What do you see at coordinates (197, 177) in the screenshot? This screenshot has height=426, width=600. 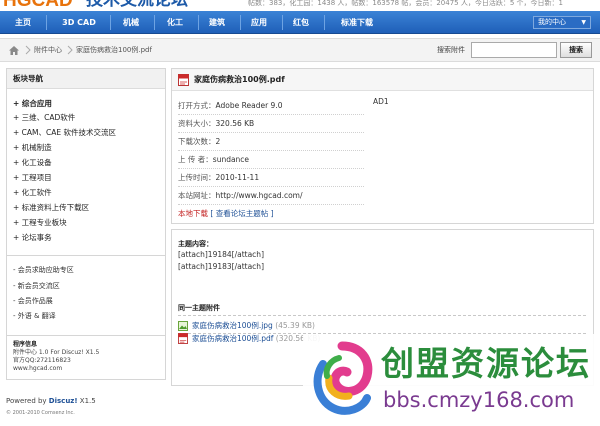 I see `info-label: 上传时间：` at bounding box center [197, 177].